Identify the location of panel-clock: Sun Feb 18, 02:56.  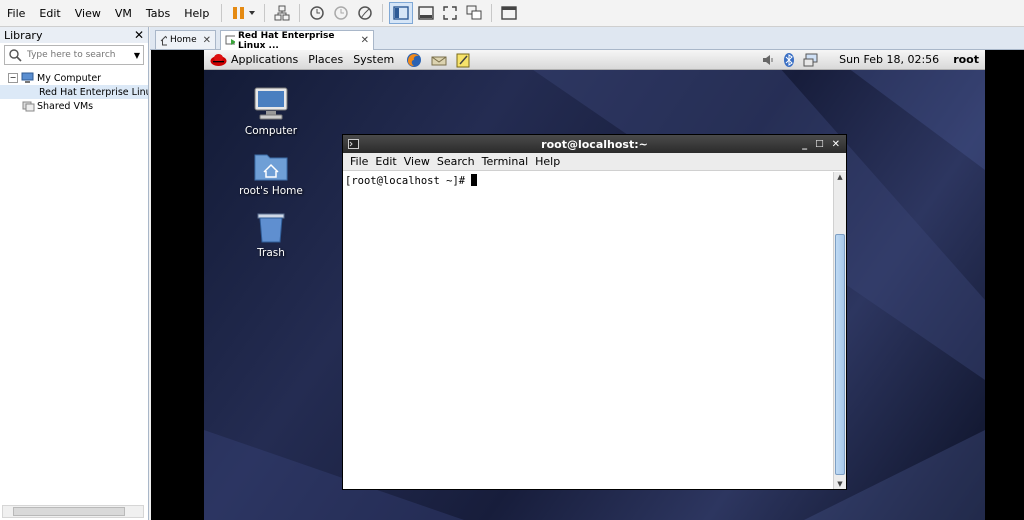
(889, 59).